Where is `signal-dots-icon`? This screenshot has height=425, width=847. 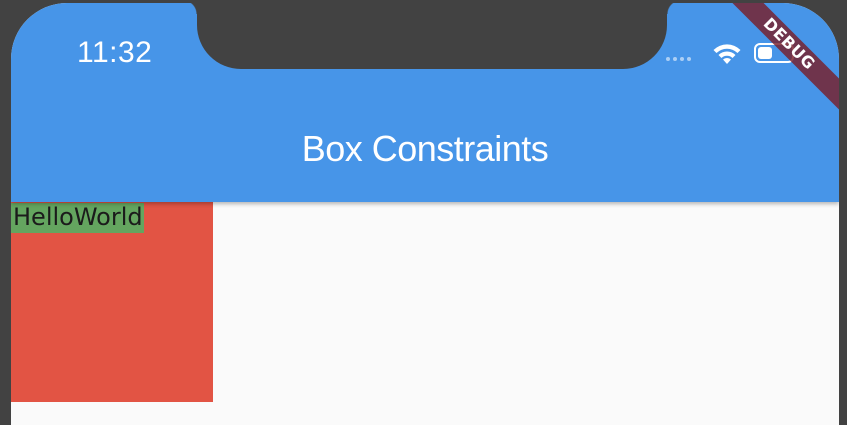 signal-dots-icon is located at coordinates (678, 59).